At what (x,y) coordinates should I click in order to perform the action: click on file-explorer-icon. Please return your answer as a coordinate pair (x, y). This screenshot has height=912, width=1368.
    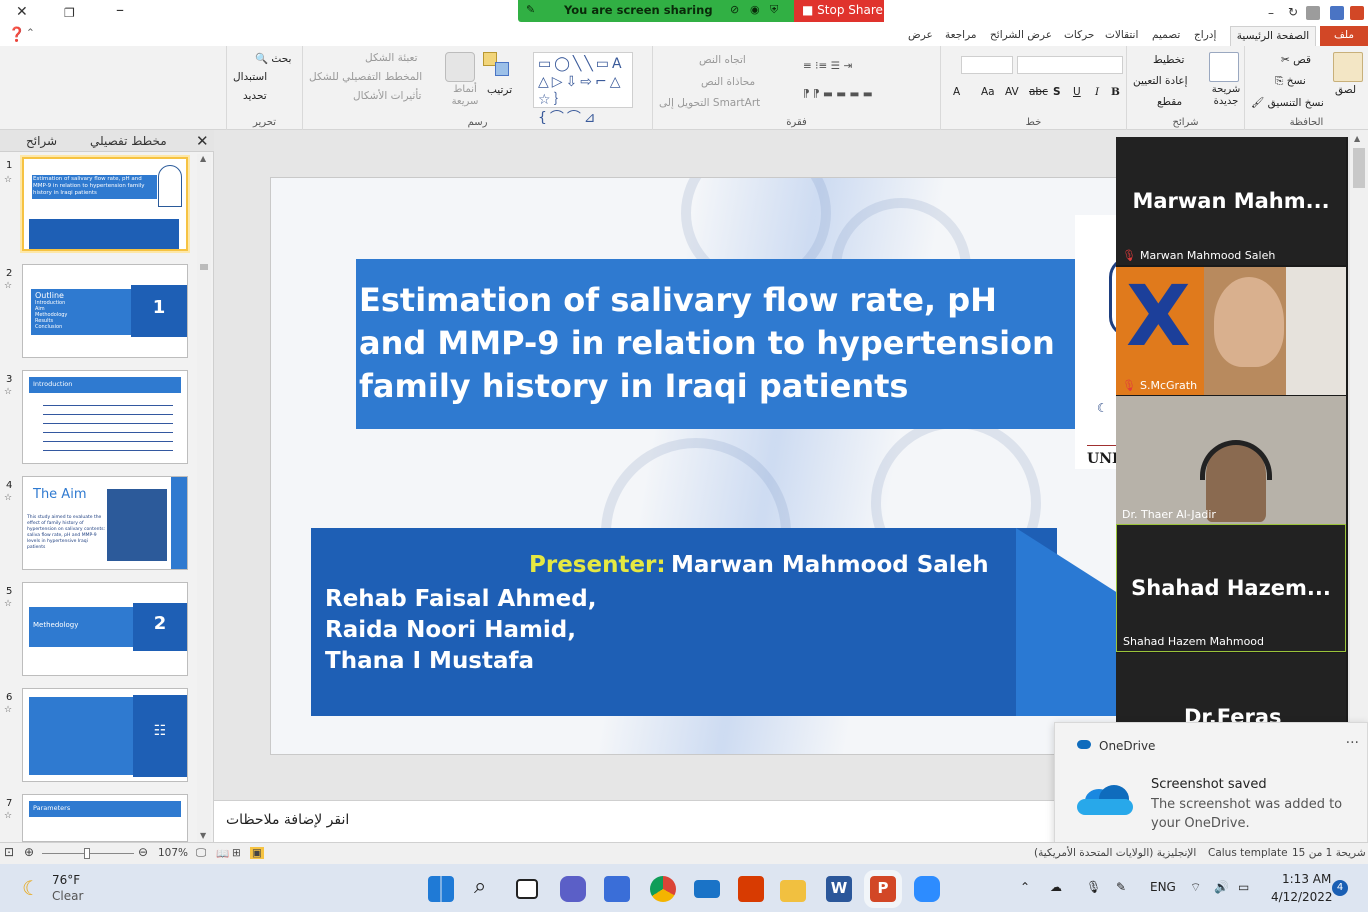
    Looking at the image, I should click on (793, 891).